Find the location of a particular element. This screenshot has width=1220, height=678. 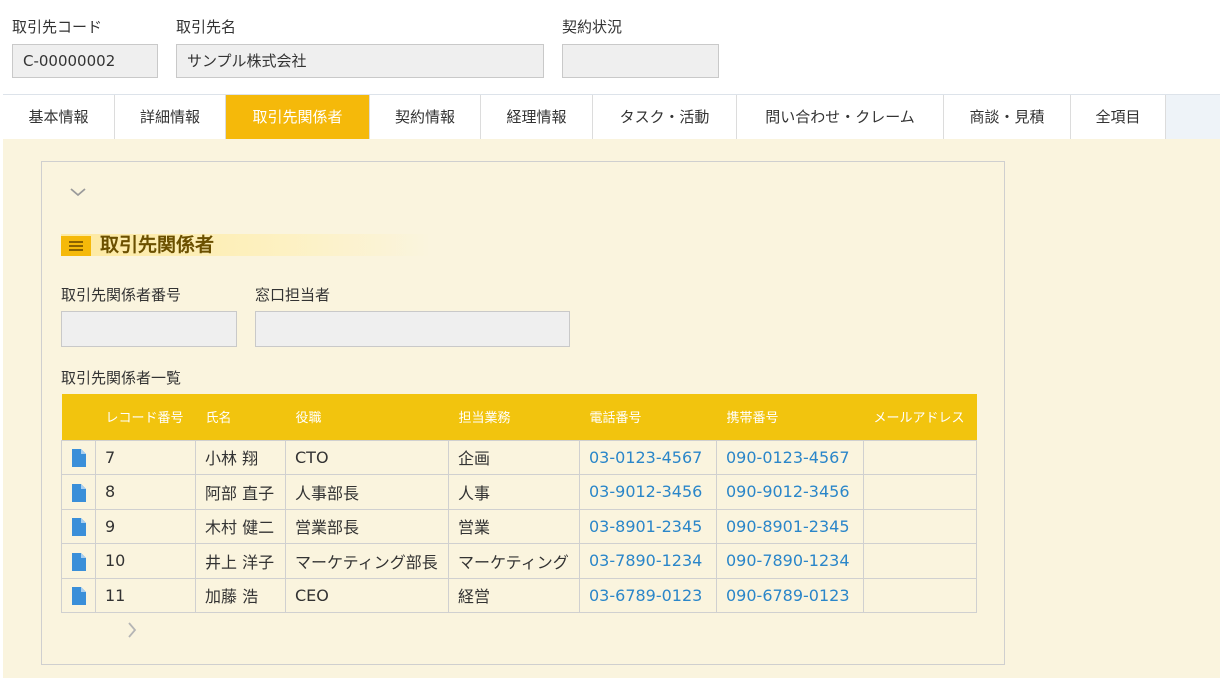

phone-link: 03-9012-3456 is located at coordinates (648, 492).